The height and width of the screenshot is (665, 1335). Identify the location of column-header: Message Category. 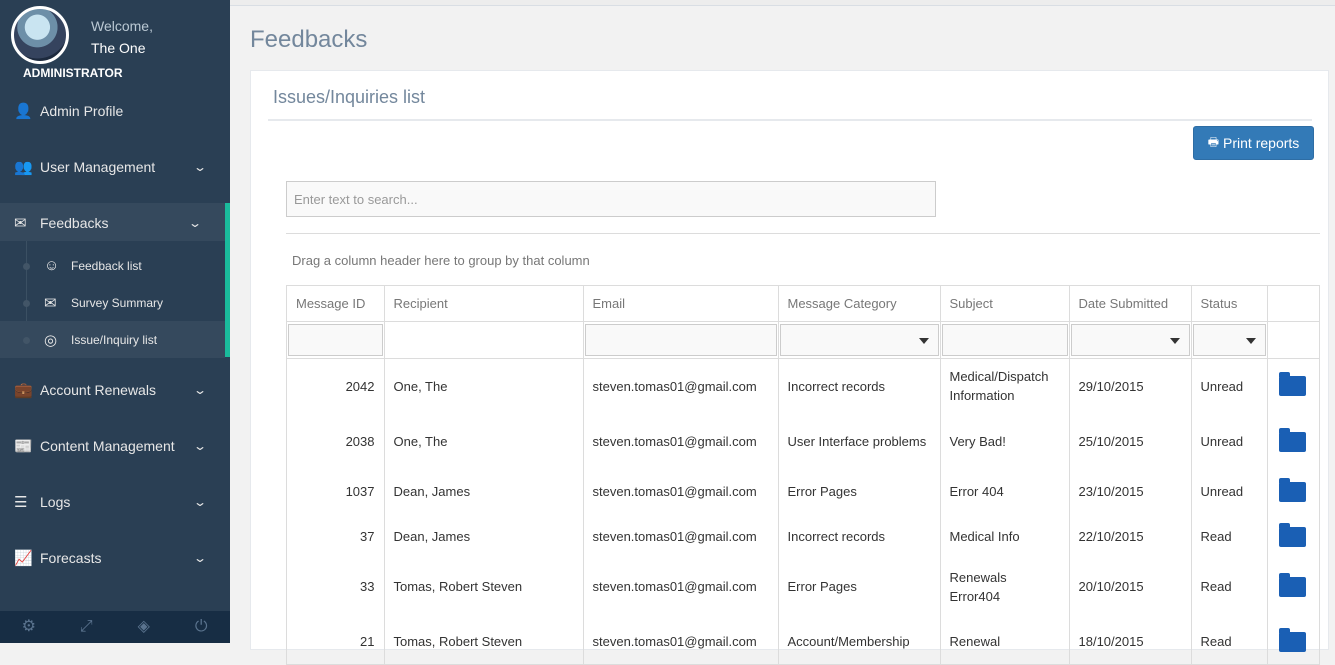
(859, 304).